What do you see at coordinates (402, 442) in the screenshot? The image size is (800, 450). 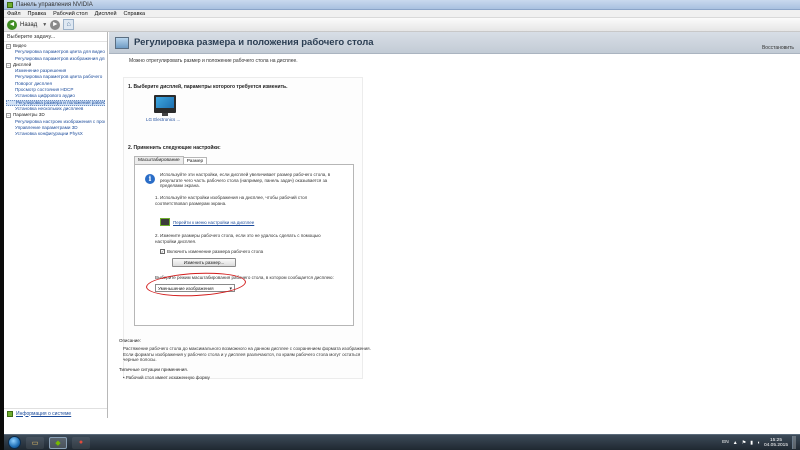 I see `taskbar: ▭ ◆ ● EN ▲ ⚑ ▮ ◖ 15:25 04.05.2015` at bounding box center [402, 442].